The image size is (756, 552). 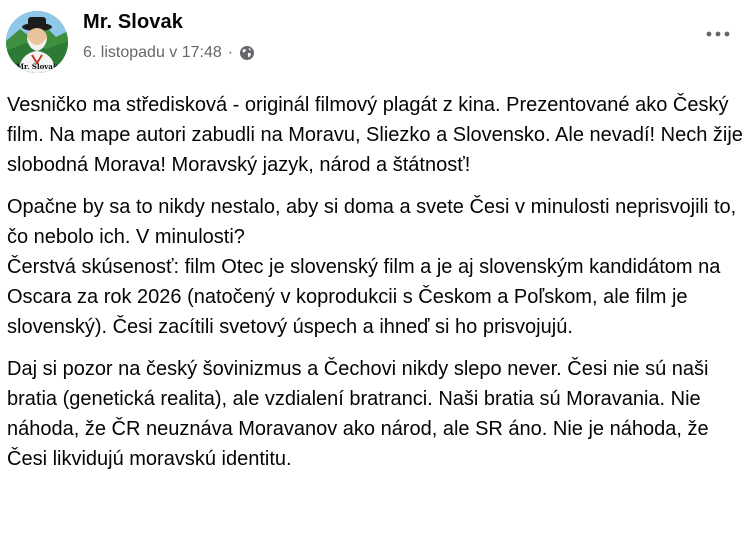 I want to click on avatar-image: Mr. Slovak, so click(x=37, y=42).